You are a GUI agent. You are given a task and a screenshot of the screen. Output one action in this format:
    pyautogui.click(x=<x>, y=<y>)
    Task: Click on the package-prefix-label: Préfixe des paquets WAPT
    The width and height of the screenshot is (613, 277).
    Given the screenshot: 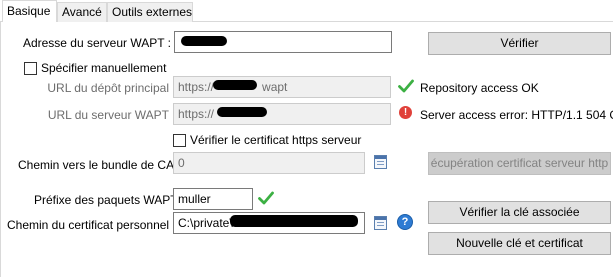 What is the action you would take?
    pyautogui.click(x=106, y=200)
    